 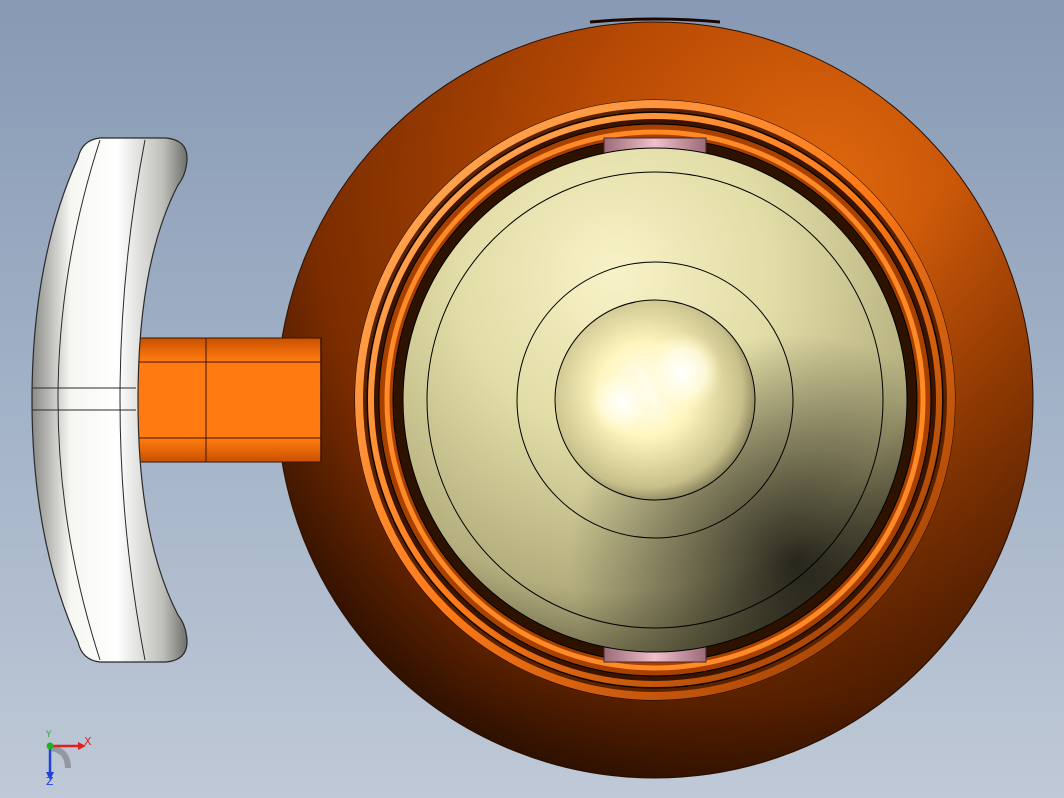 What do you see at coordinates (49, 735) in the screenshot?
I see `y-axis-label: Y` at bounding box center [49, 735].